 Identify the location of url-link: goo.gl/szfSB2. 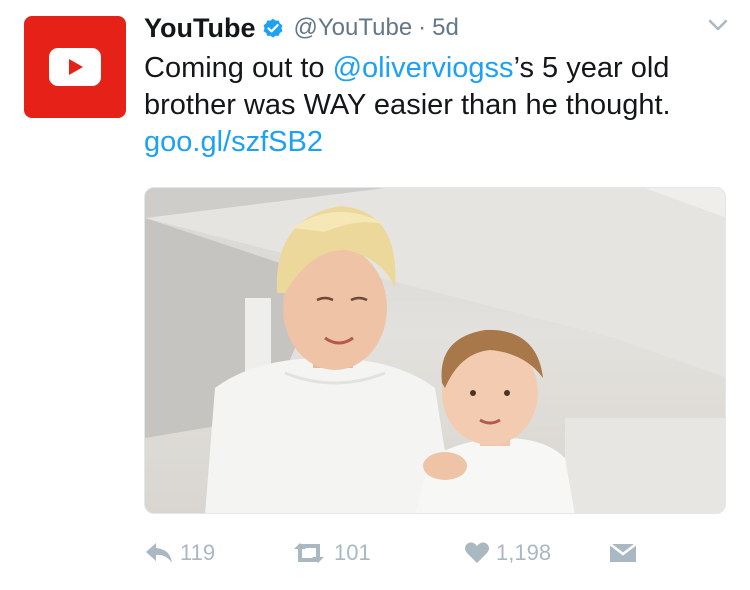
(439, 142).